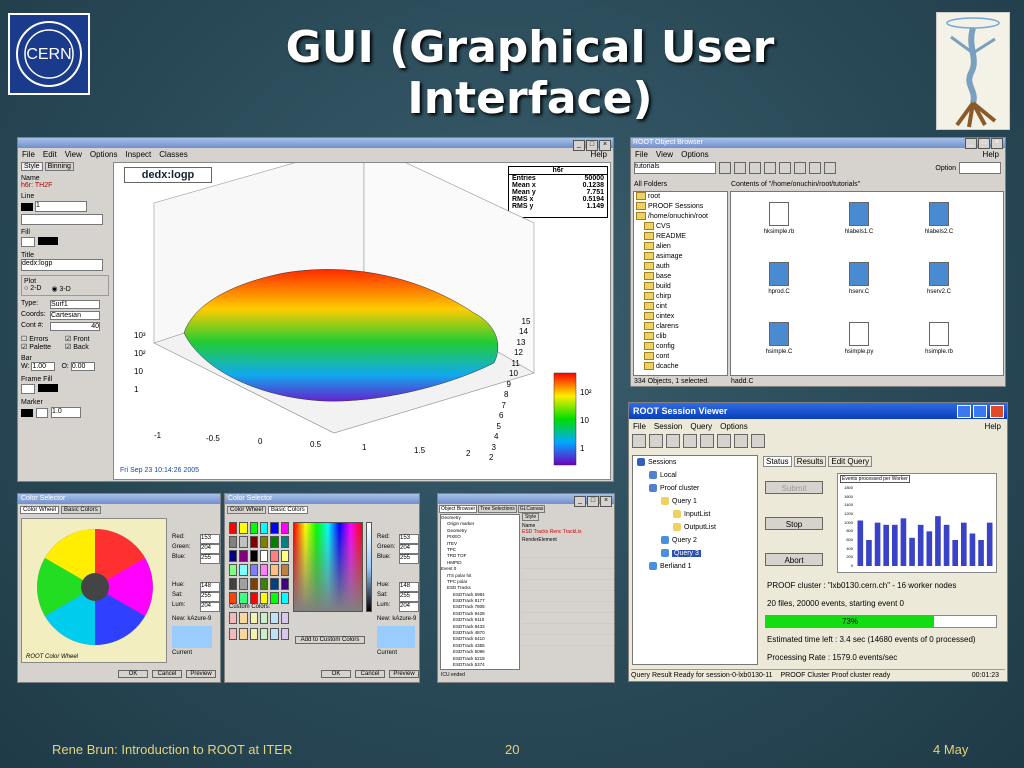 This screenshot has height=768, width=1024. Describe the element at coordinates (40, 510) in the screenshot. I see `colorsel1-tab-wheel: Color Wheel` at that location.